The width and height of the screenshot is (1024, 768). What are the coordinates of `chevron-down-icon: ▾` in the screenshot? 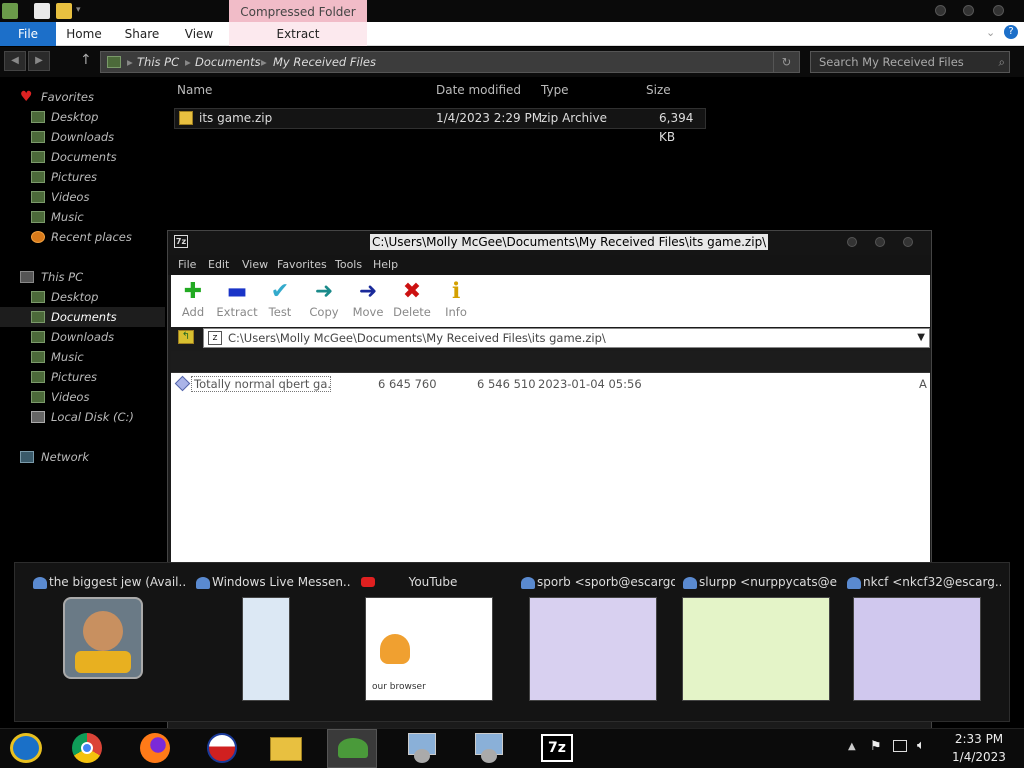 It's located at (78, 10).